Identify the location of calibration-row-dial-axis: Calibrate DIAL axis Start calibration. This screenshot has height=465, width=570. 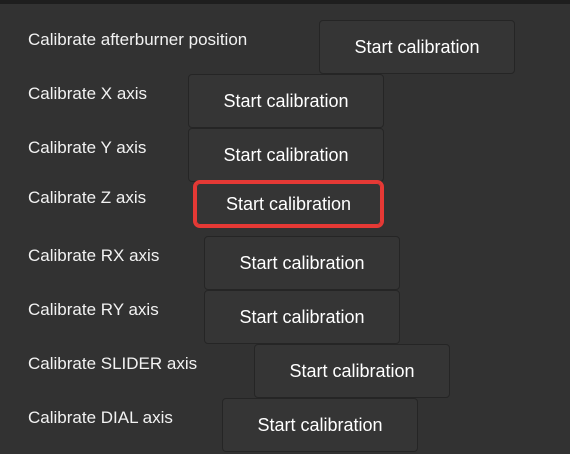
(293, 425).